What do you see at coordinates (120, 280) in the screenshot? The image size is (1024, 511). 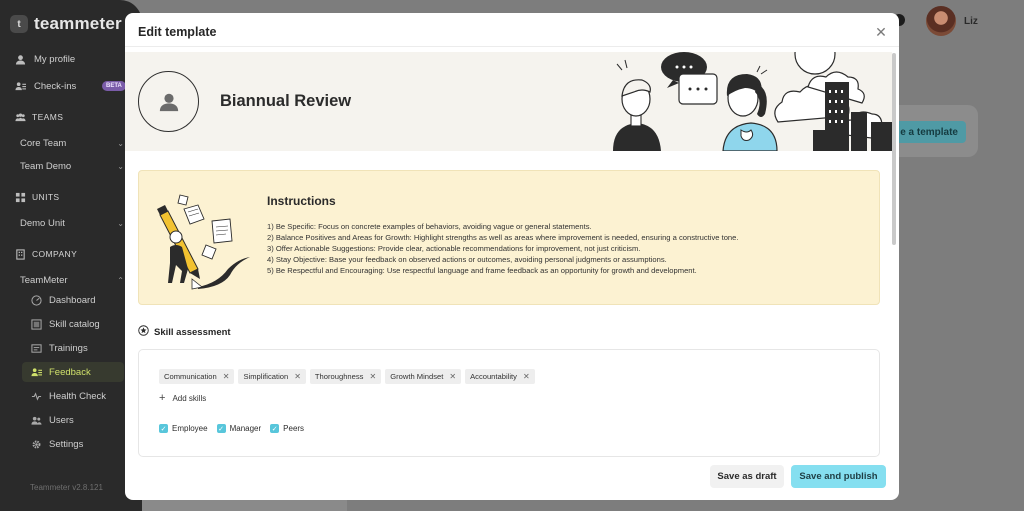 I see `chevron-up-icon: ⌃` at bounding box center [120, 280].